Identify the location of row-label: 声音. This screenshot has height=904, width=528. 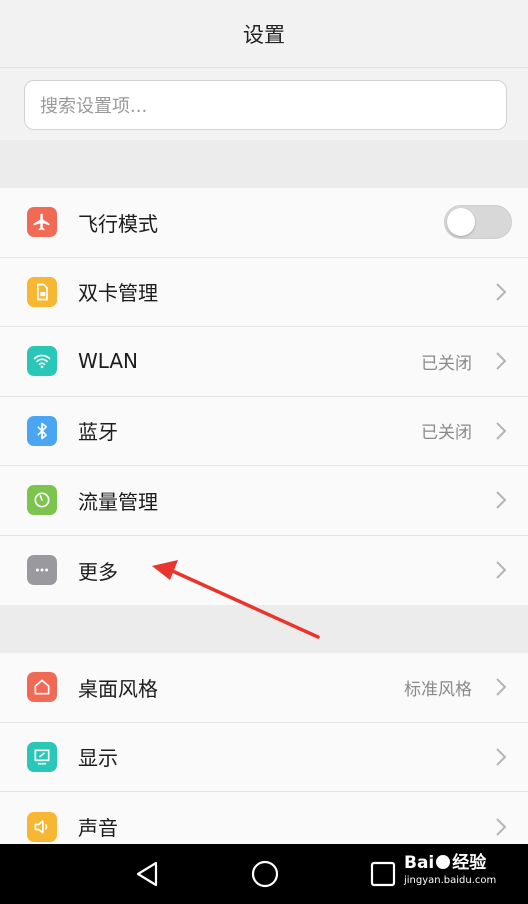
(98, 828).